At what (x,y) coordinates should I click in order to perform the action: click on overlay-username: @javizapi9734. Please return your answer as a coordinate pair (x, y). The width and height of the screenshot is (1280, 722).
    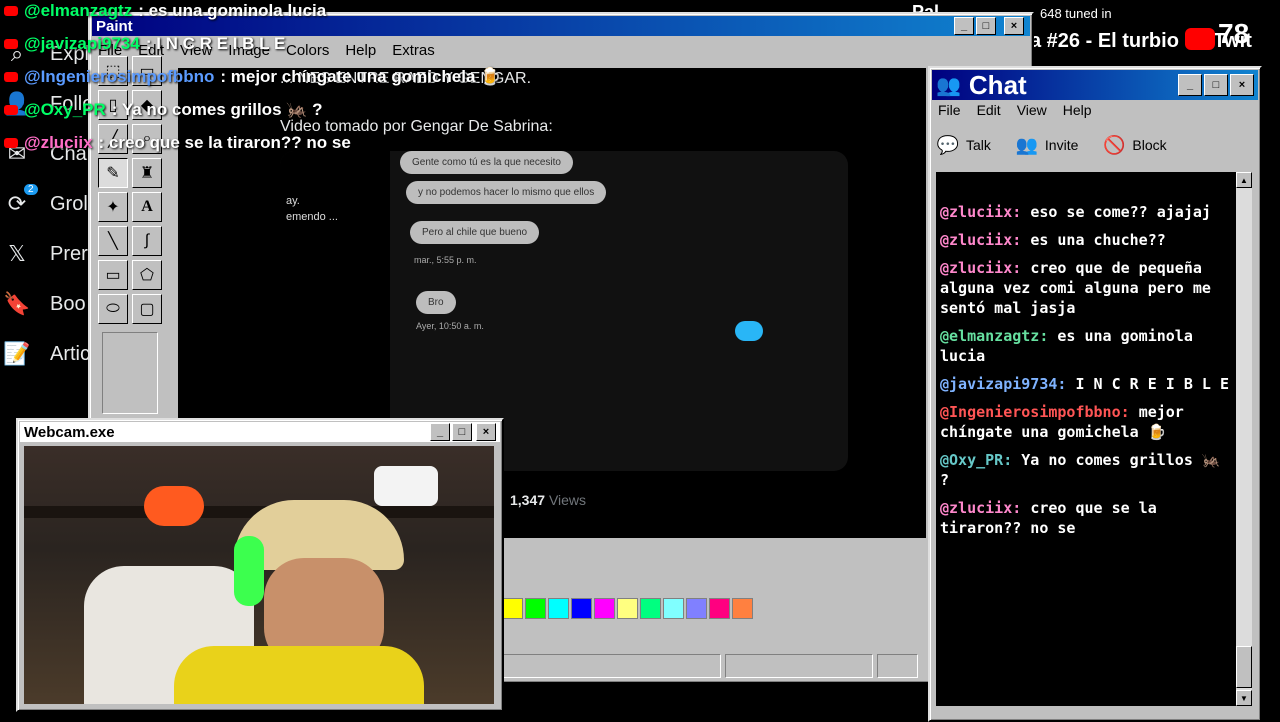
    Looking at the image, I should click on (82, 43).